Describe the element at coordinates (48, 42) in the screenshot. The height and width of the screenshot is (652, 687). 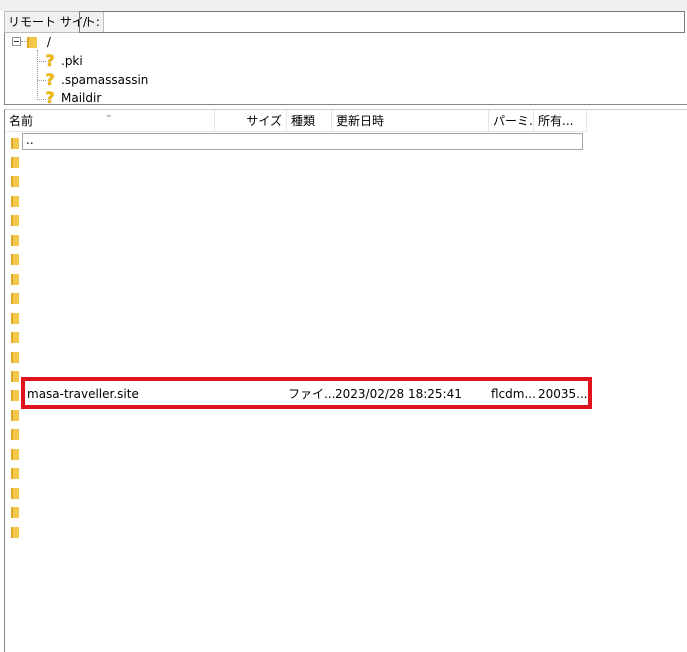
I see `tree-item-label: /` at that location.